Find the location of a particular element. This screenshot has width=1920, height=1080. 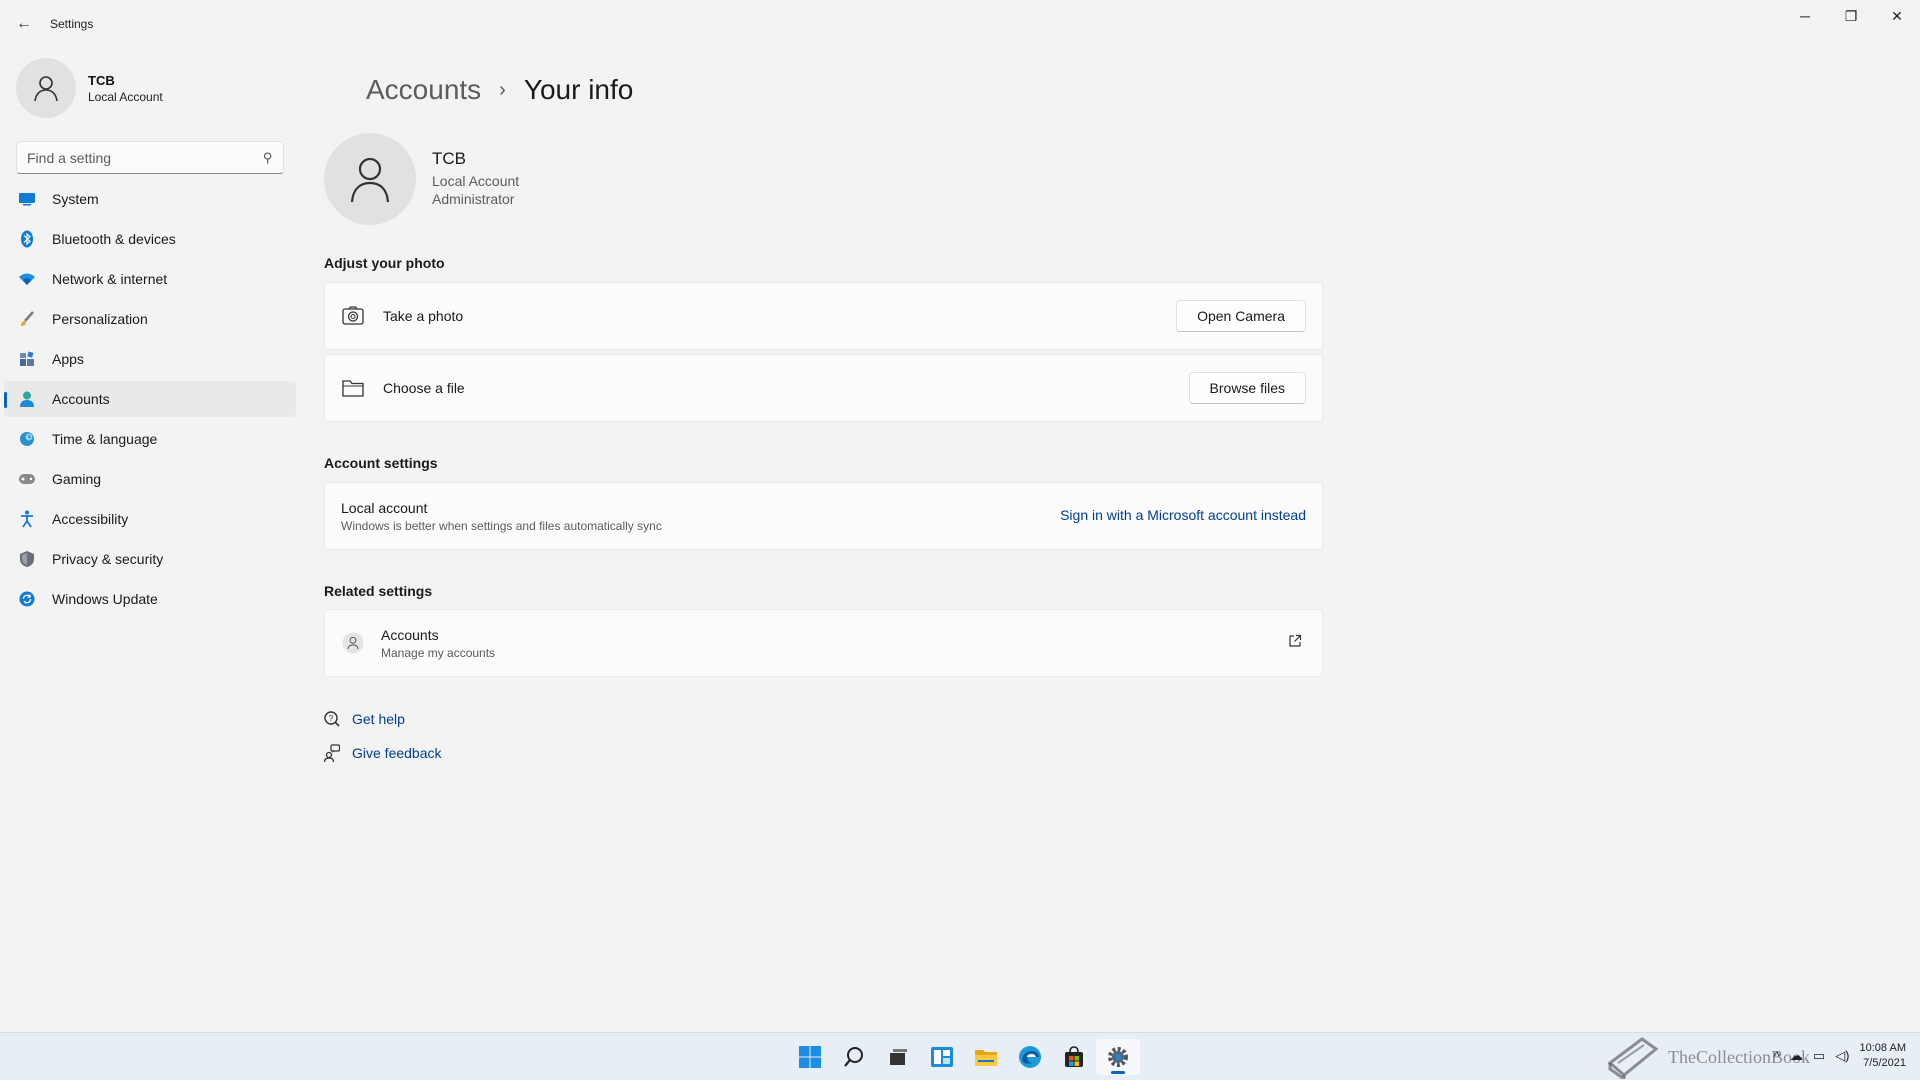

settings-icon is located at coordinates (1118, 1057).